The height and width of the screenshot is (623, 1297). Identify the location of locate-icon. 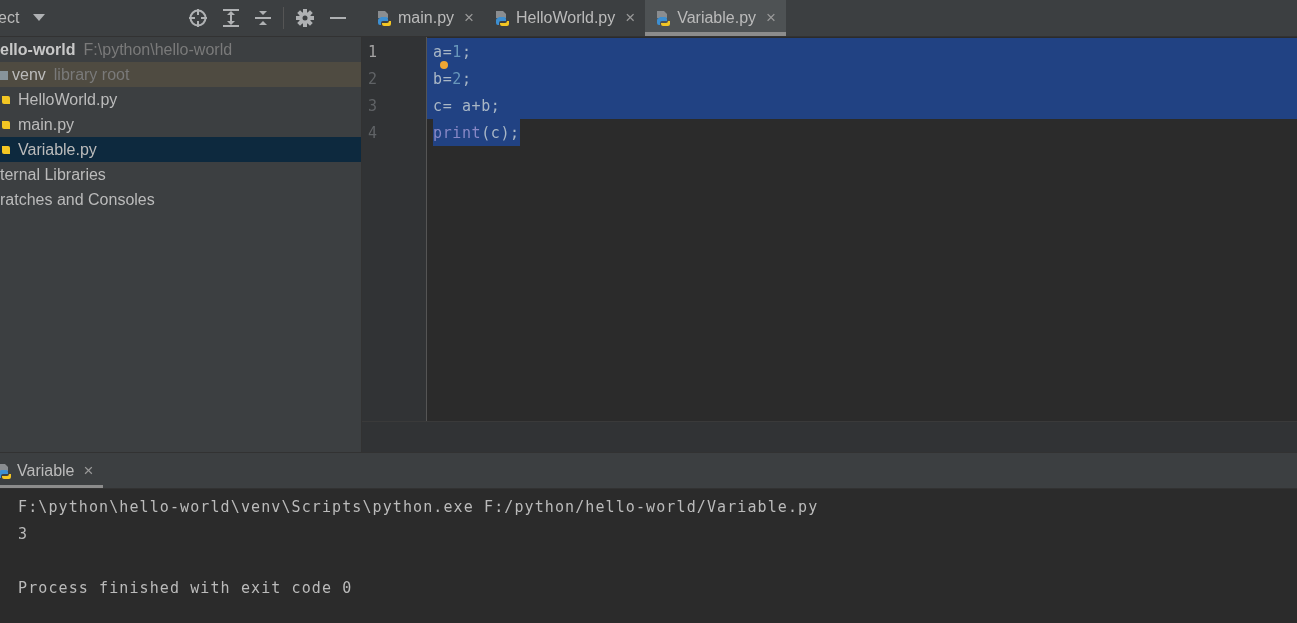
(198, 18).